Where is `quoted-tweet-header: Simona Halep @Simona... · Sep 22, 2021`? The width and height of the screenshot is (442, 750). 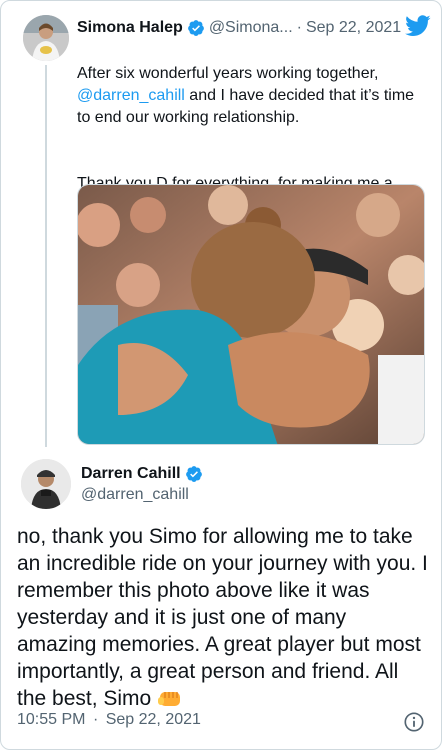 quoted-tweet-header: Simona Halep @Simona... · Sep 22, 2021 is located at coordinates (256, 28).